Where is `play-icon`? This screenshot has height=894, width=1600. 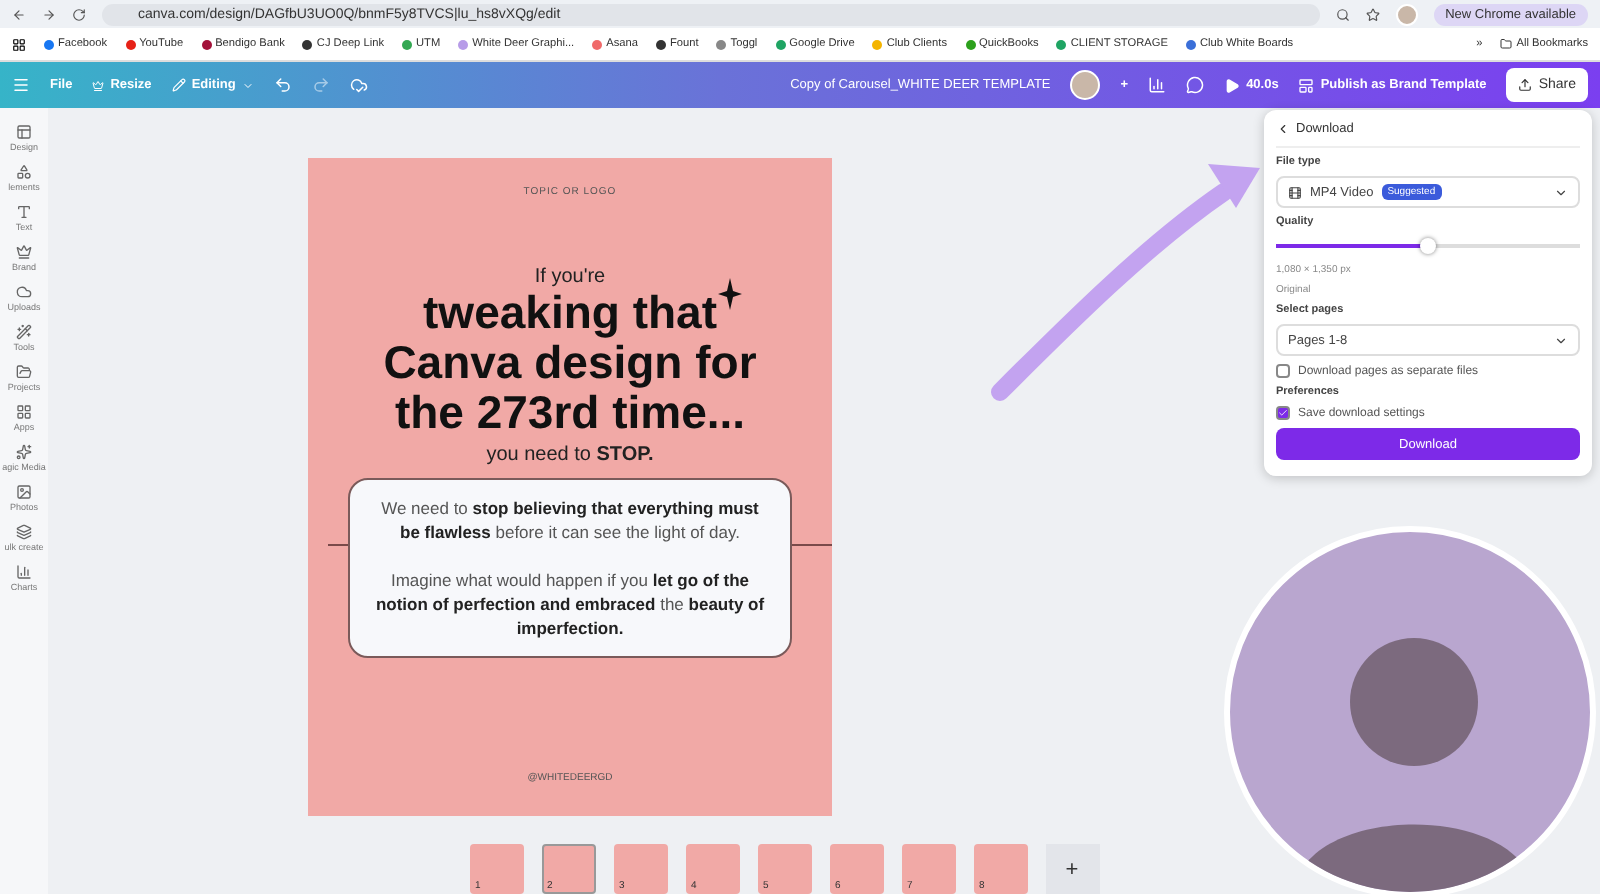
play-icon is located at coordinates (1232, 85).